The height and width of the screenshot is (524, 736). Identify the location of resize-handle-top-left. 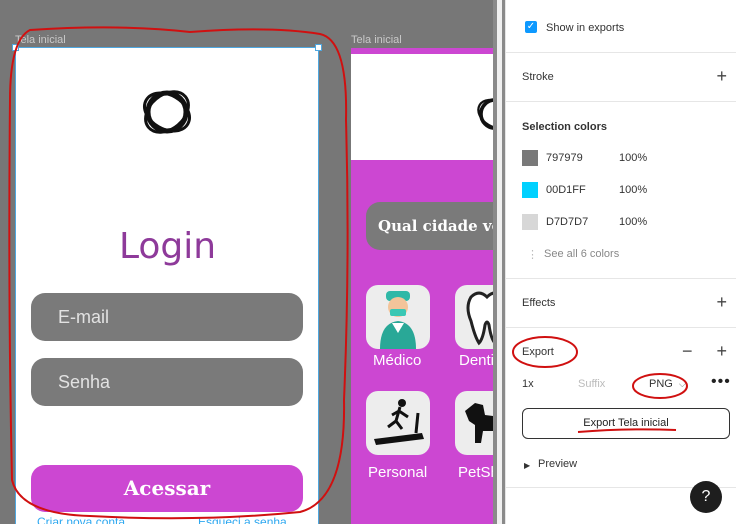
(15, 47).